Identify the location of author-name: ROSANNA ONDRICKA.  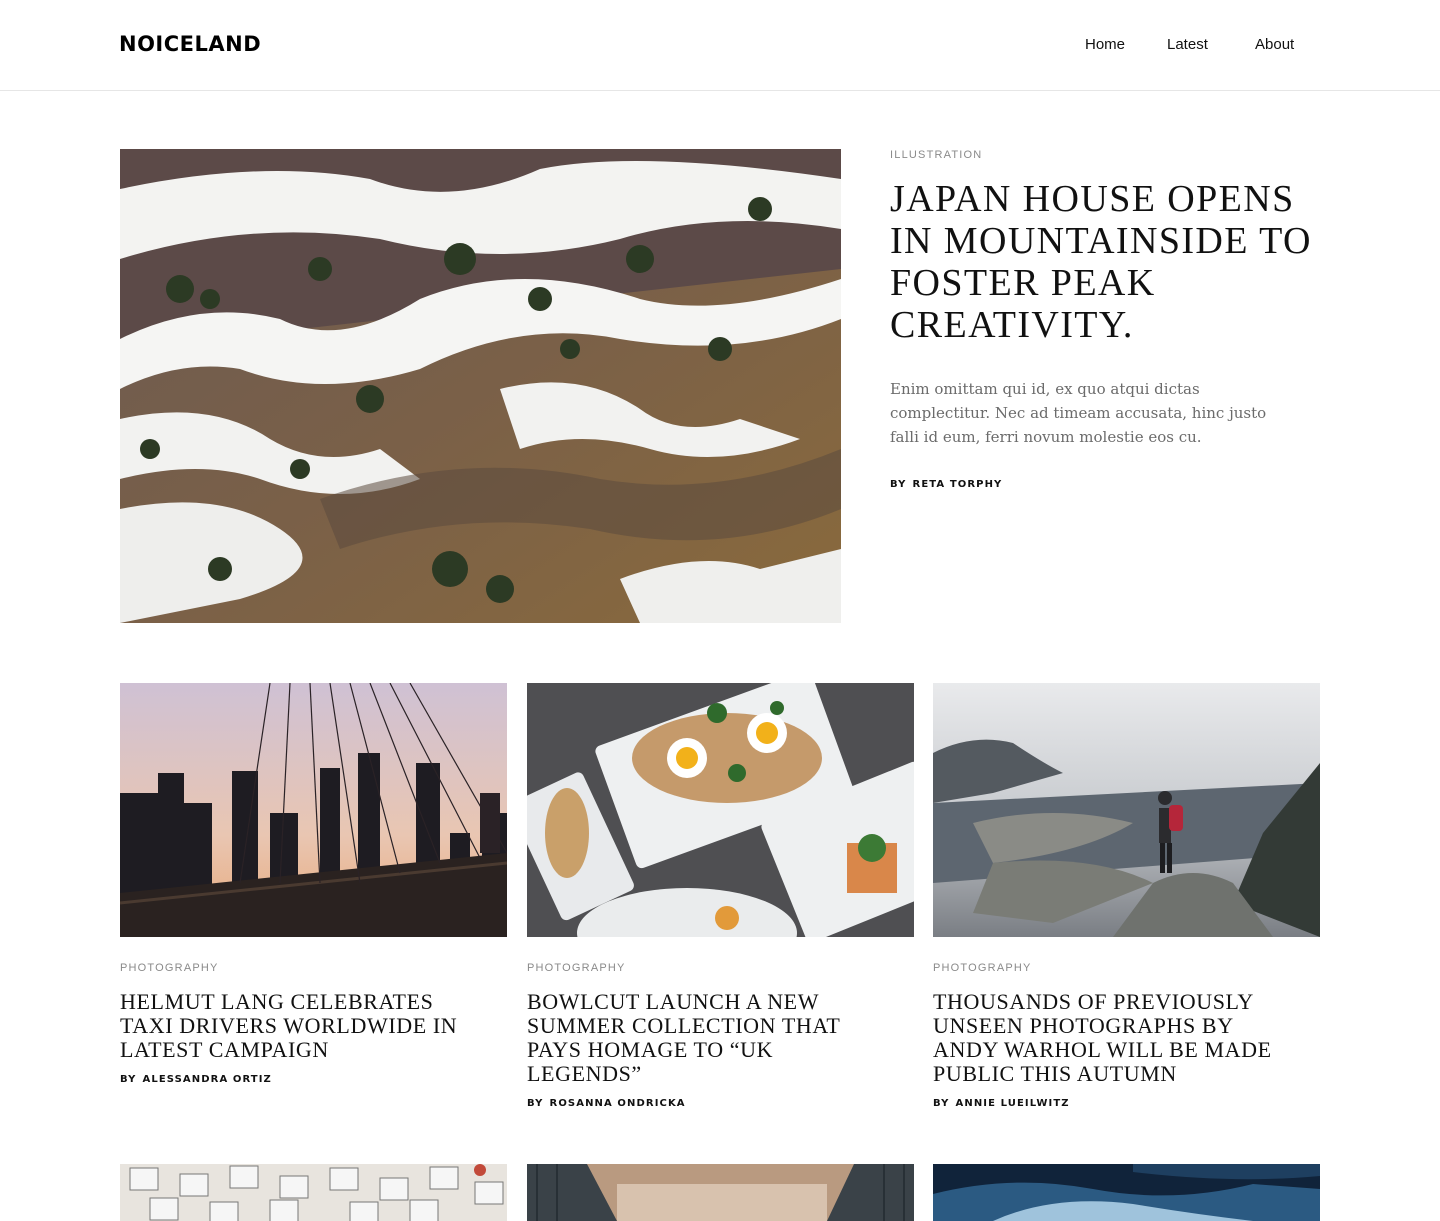
(618, 1103).